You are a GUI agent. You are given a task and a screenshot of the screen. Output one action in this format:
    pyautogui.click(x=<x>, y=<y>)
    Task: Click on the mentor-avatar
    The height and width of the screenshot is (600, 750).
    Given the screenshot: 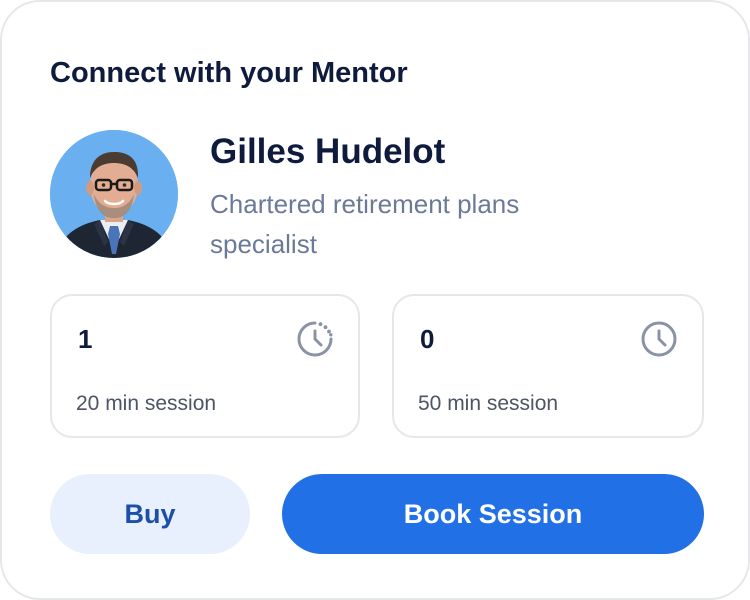 What is the action you would take?
    pyautogui.click(x=114, y=194)
    